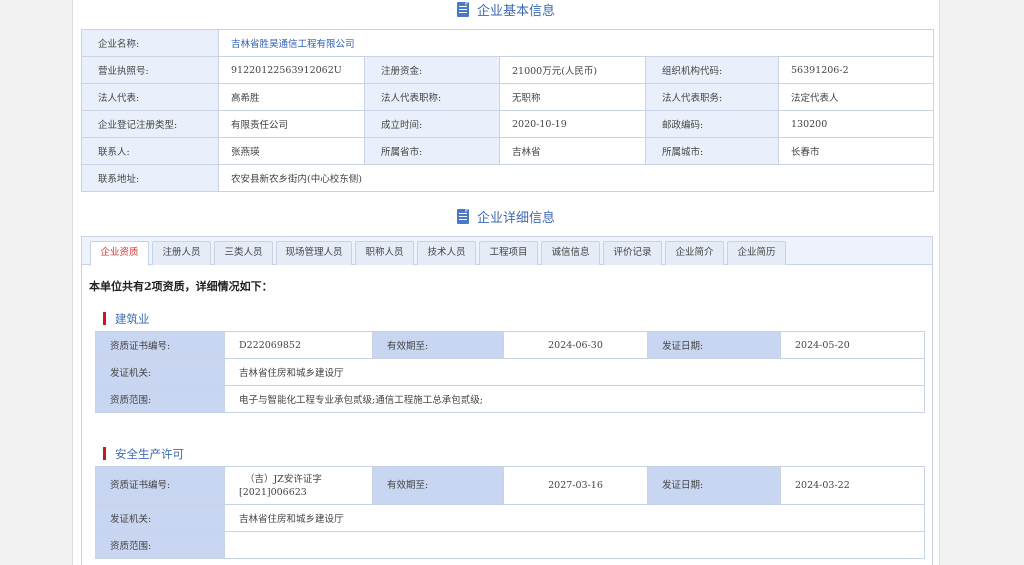  I want to click on tab-qualifications: 企业资质, so click(119, 253).